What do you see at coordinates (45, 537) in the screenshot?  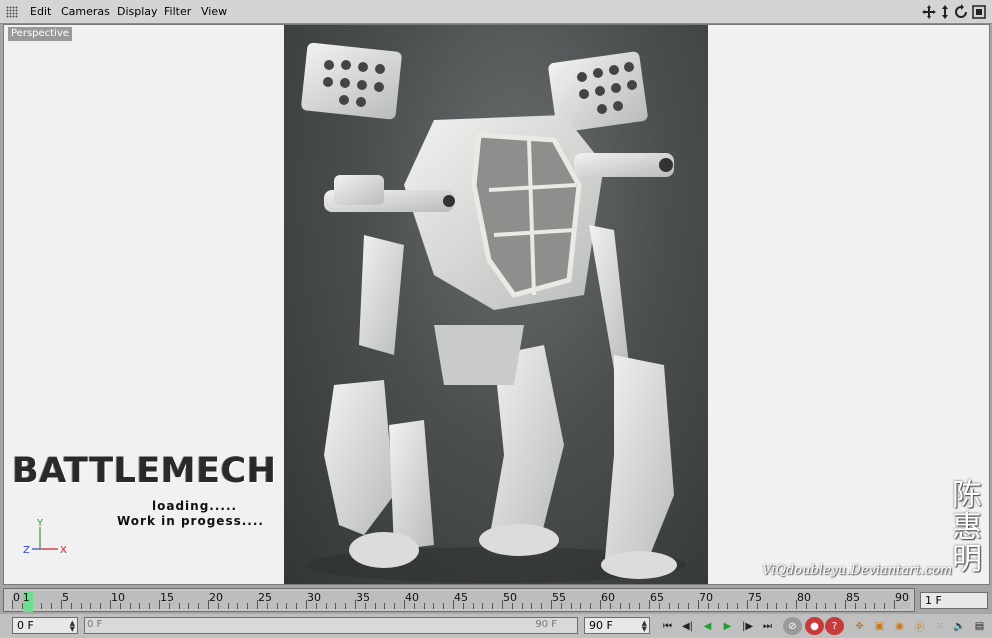 I see `axis-gizmo: Y Z X` at bounding box center [45, 537].